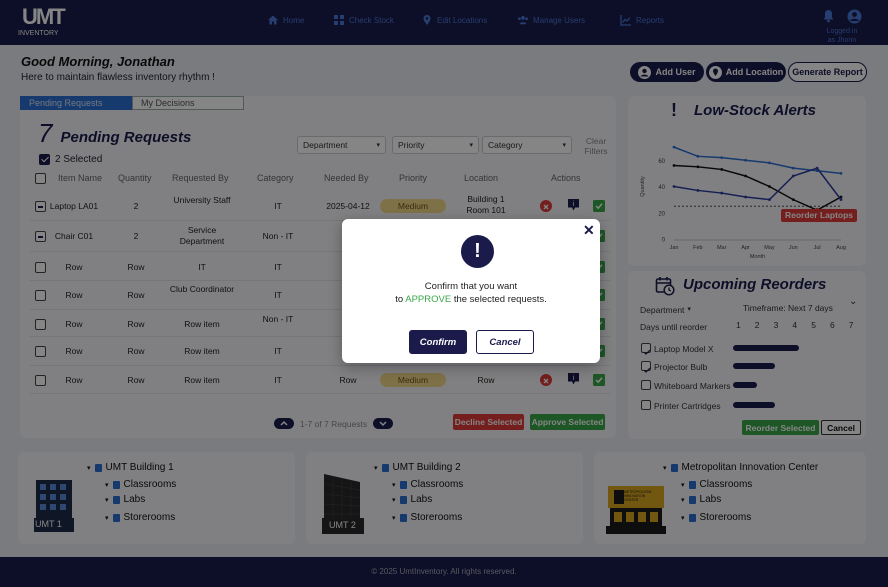 Image resolution: width=888 pixels, height=587 pixels. What do you see at coordinates (438, 342) in the screenshot?
I see `confirm-button: Confirm` at bounding box center [438, 342].